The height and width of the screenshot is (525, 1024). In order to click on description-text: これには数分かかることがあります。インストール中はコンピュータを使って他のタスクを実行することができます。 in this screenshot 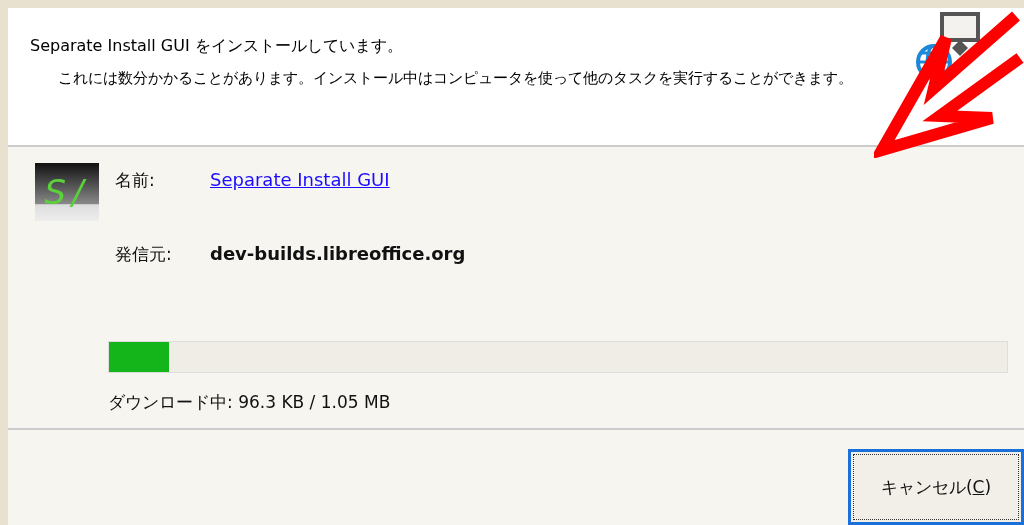, I will do `click(456, 78)`.